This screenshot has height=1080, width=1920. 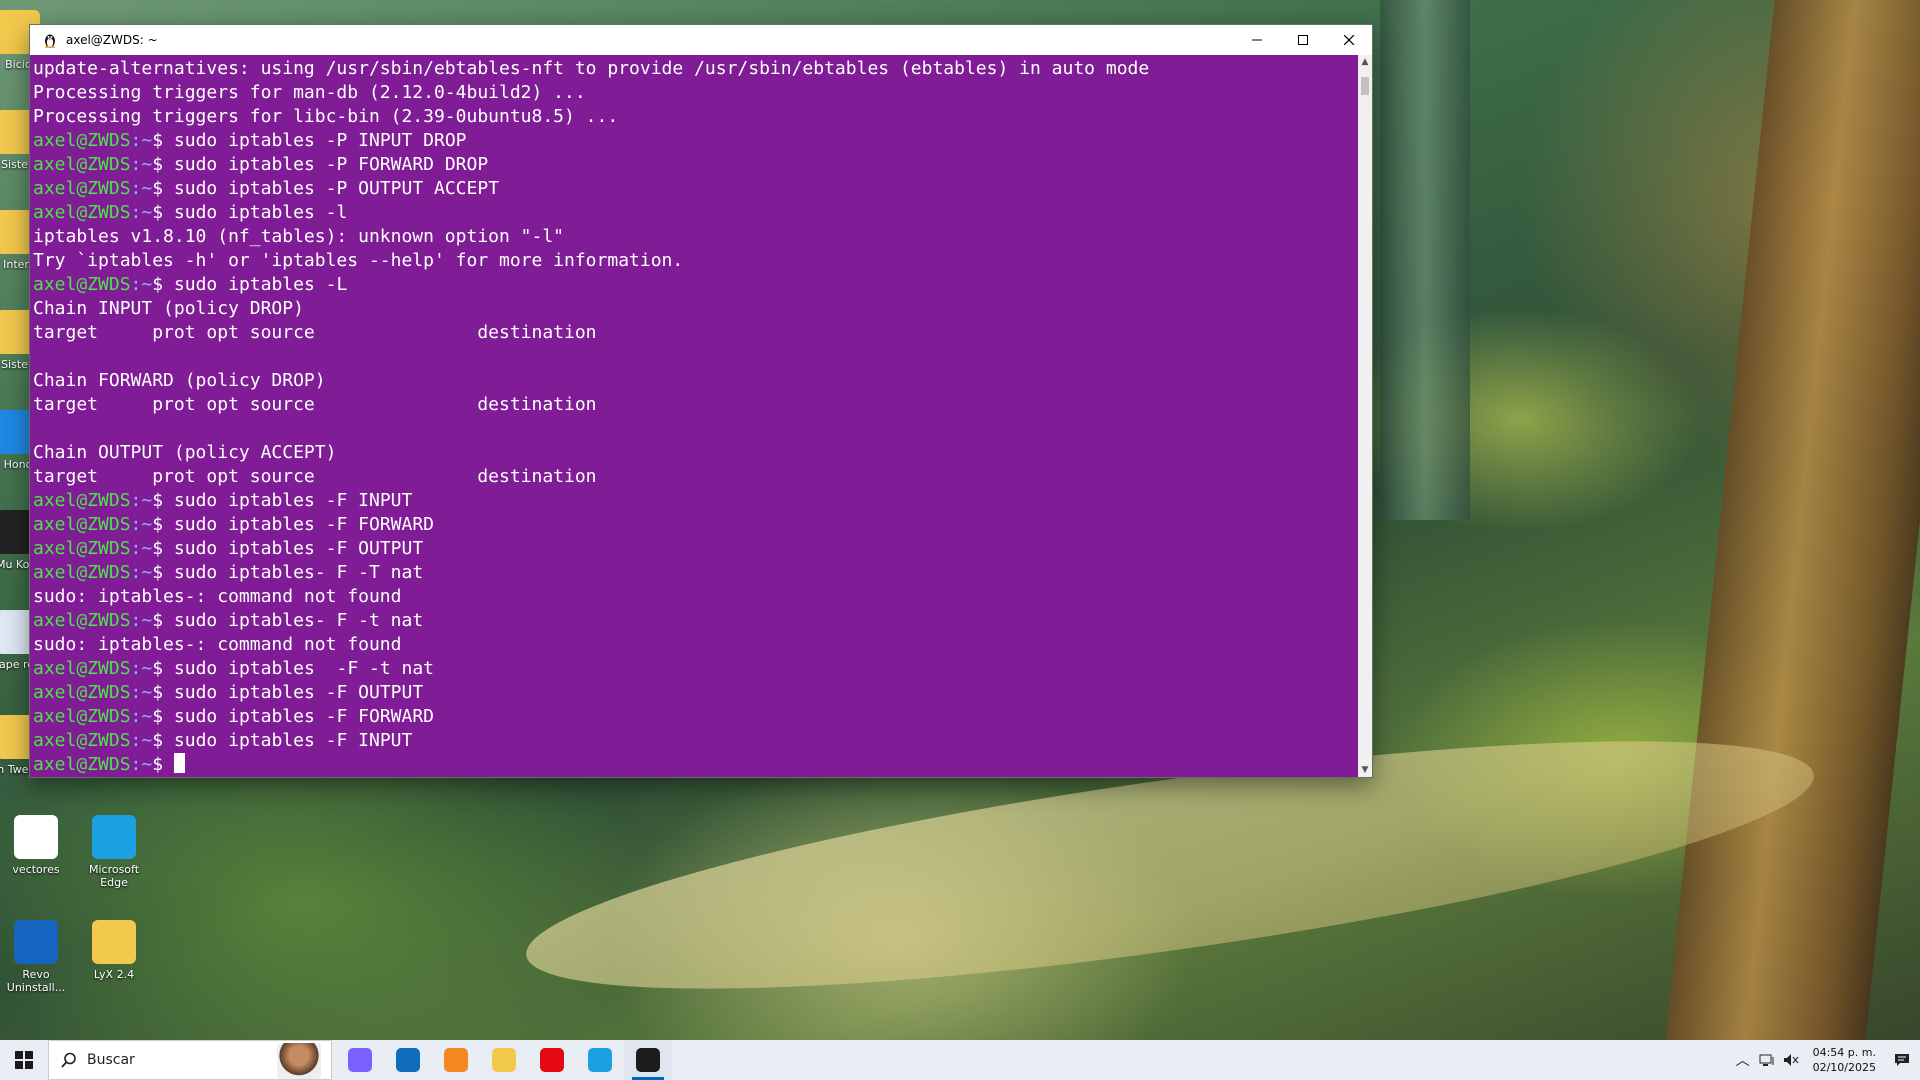 I want to click on vertical-scrollbar: ▲ ▼, so click(x=1365, y=416).